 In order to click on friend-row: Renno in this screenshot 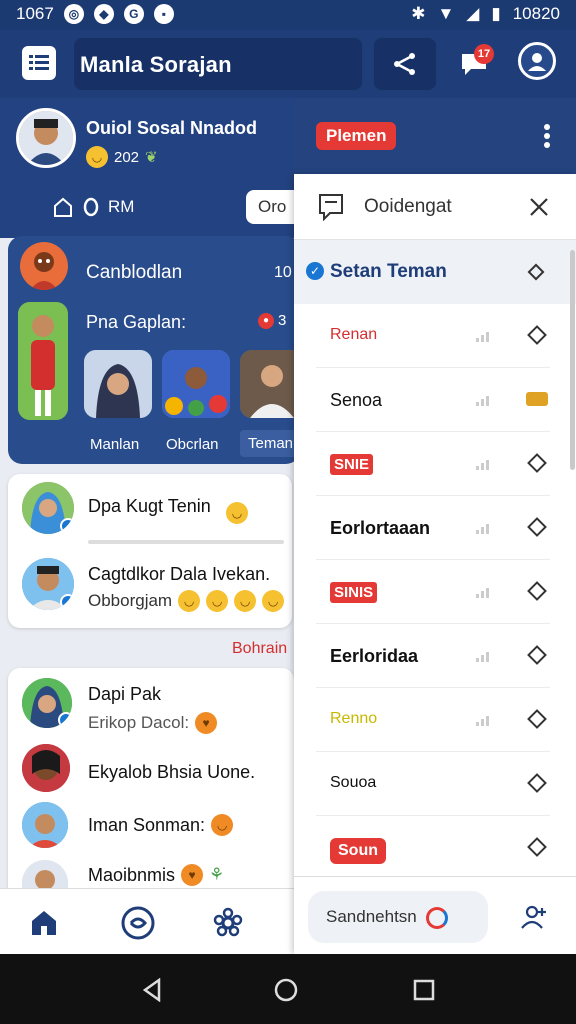, I will do `click(433, 720)`.